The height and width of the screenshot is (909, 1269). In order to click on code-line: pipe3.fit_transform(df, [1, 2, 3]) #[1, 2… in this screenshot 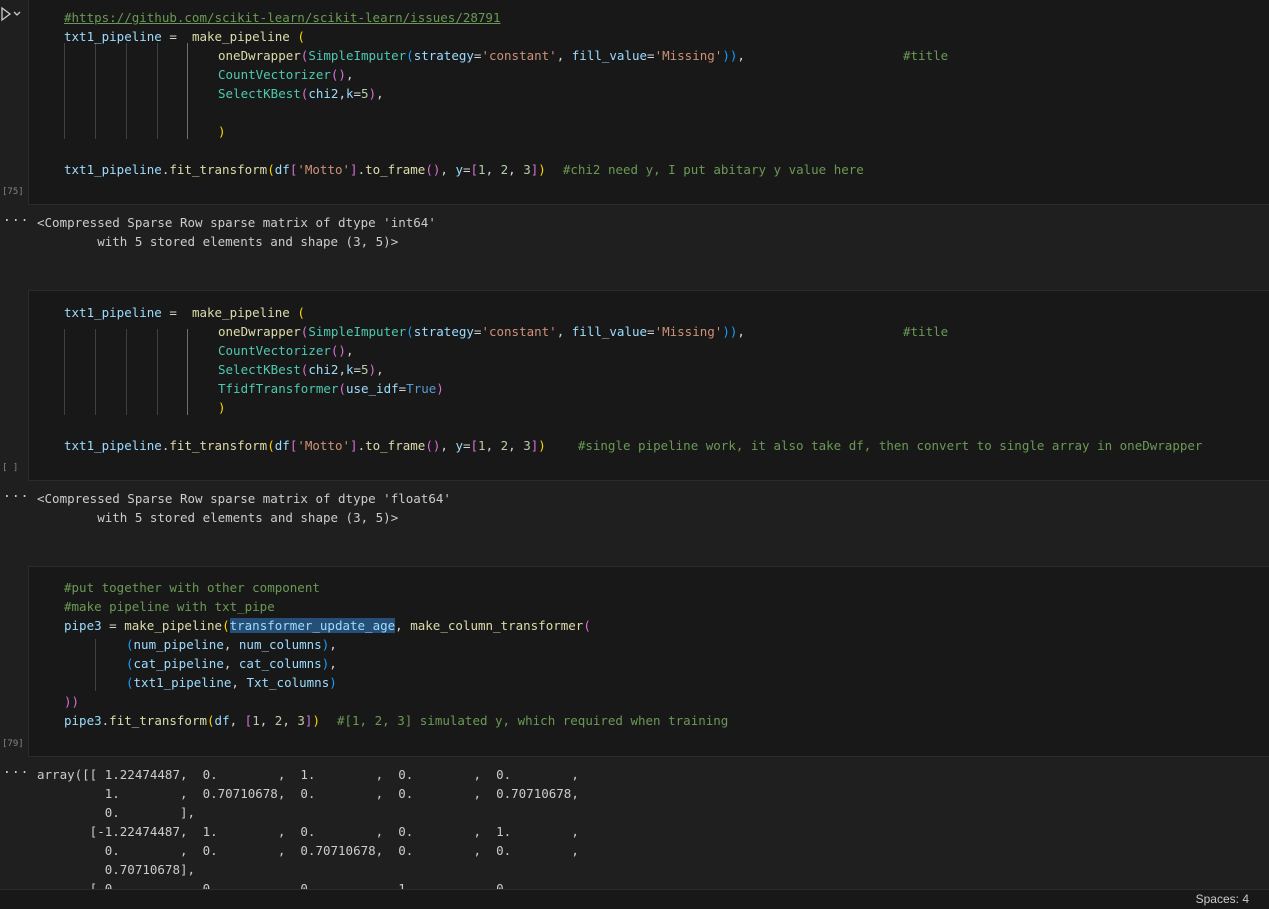, I will do `click(396, 720)`.